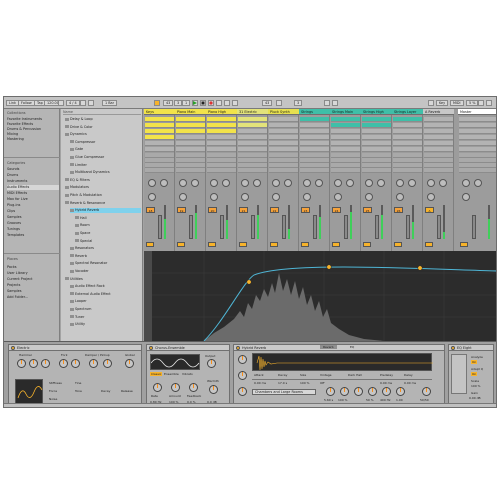 This screenshot has height=500, width=500. Describe the element at coordinates (105, 309) in the screenshot. I see `browser-item: Spectrum` at that location.